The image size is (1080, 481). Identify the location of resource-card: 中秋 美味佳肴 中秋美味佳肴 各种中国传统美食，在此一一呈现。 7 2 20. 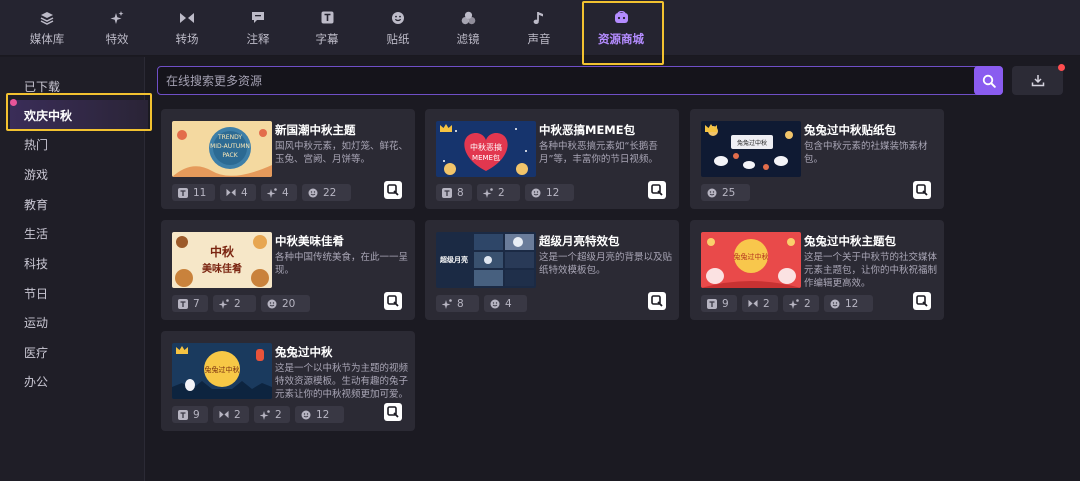
(288, 270).